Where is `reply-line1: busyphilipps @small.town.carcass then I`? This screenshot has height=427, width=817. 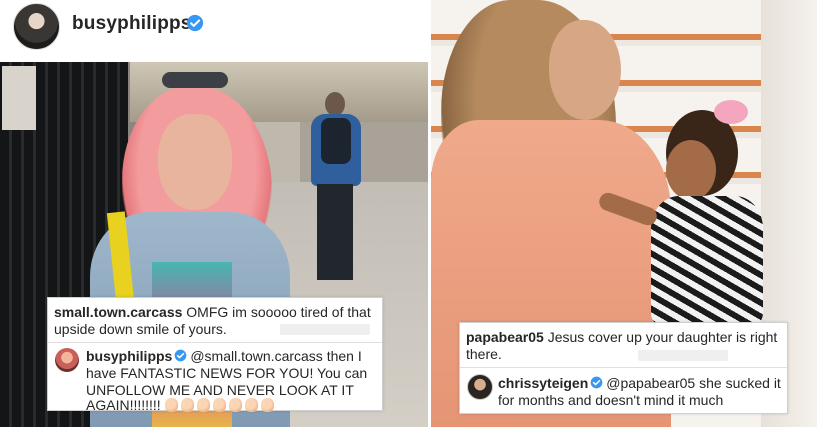
reply-line1: busyphilipps @small.town.carcass then I is located at coordinates (224, 356).